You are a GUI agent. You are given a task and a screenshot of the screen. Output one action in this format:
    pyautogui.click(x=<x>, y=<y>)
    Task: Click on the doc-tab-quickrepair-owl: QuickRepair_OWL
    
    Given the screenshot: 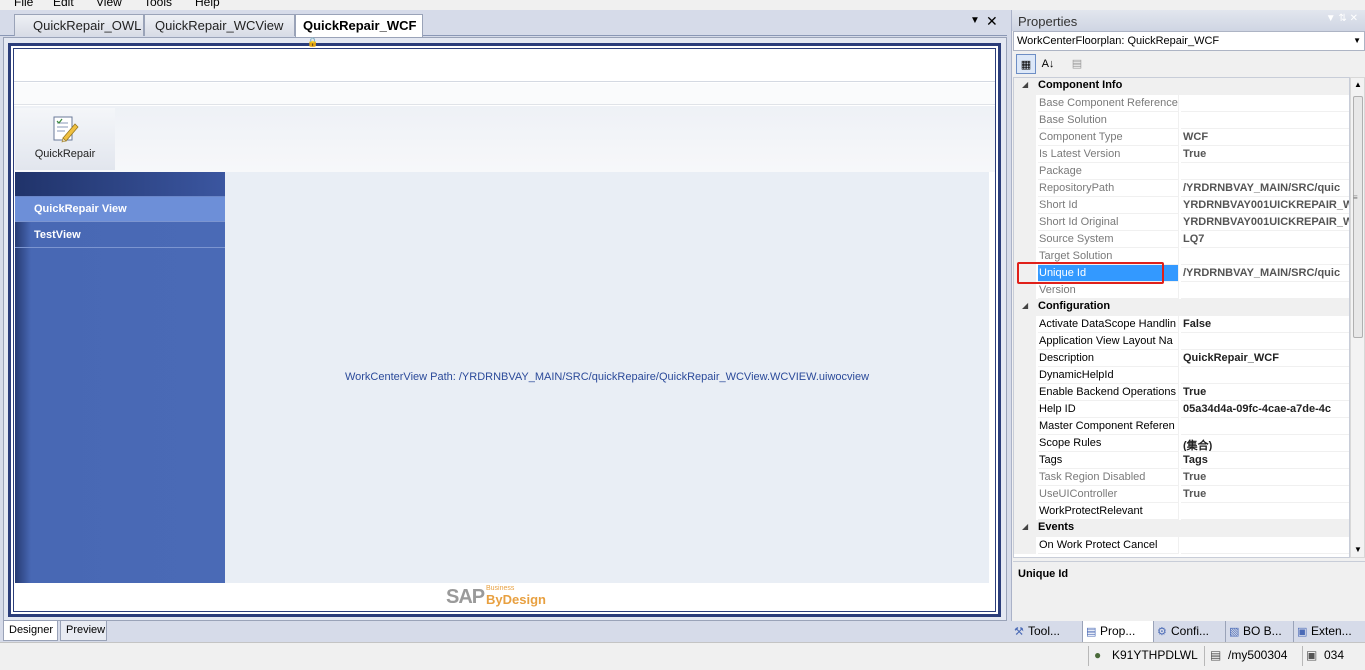 What is the action you would take?
    pyautogui.click(x=79, y=25)
    